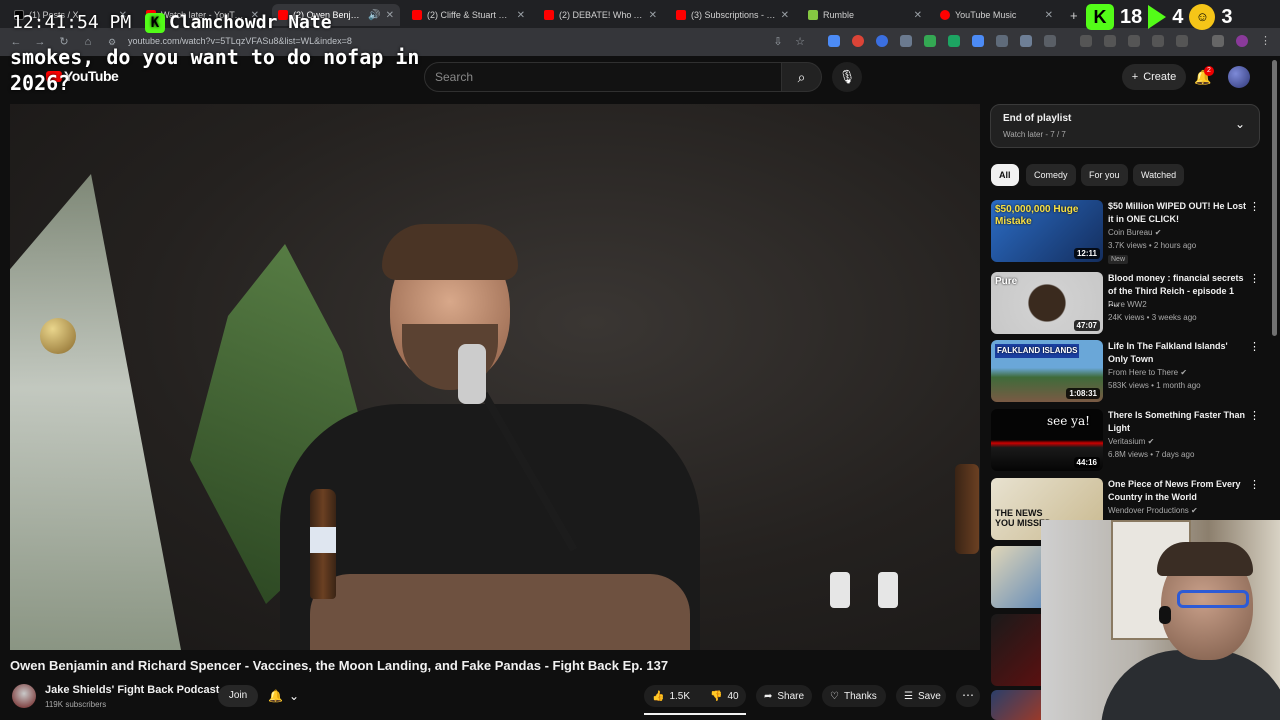 This screenshot has width=1280, height=720. I want to click on dislike-button: 👎 40, so click(724, 696).